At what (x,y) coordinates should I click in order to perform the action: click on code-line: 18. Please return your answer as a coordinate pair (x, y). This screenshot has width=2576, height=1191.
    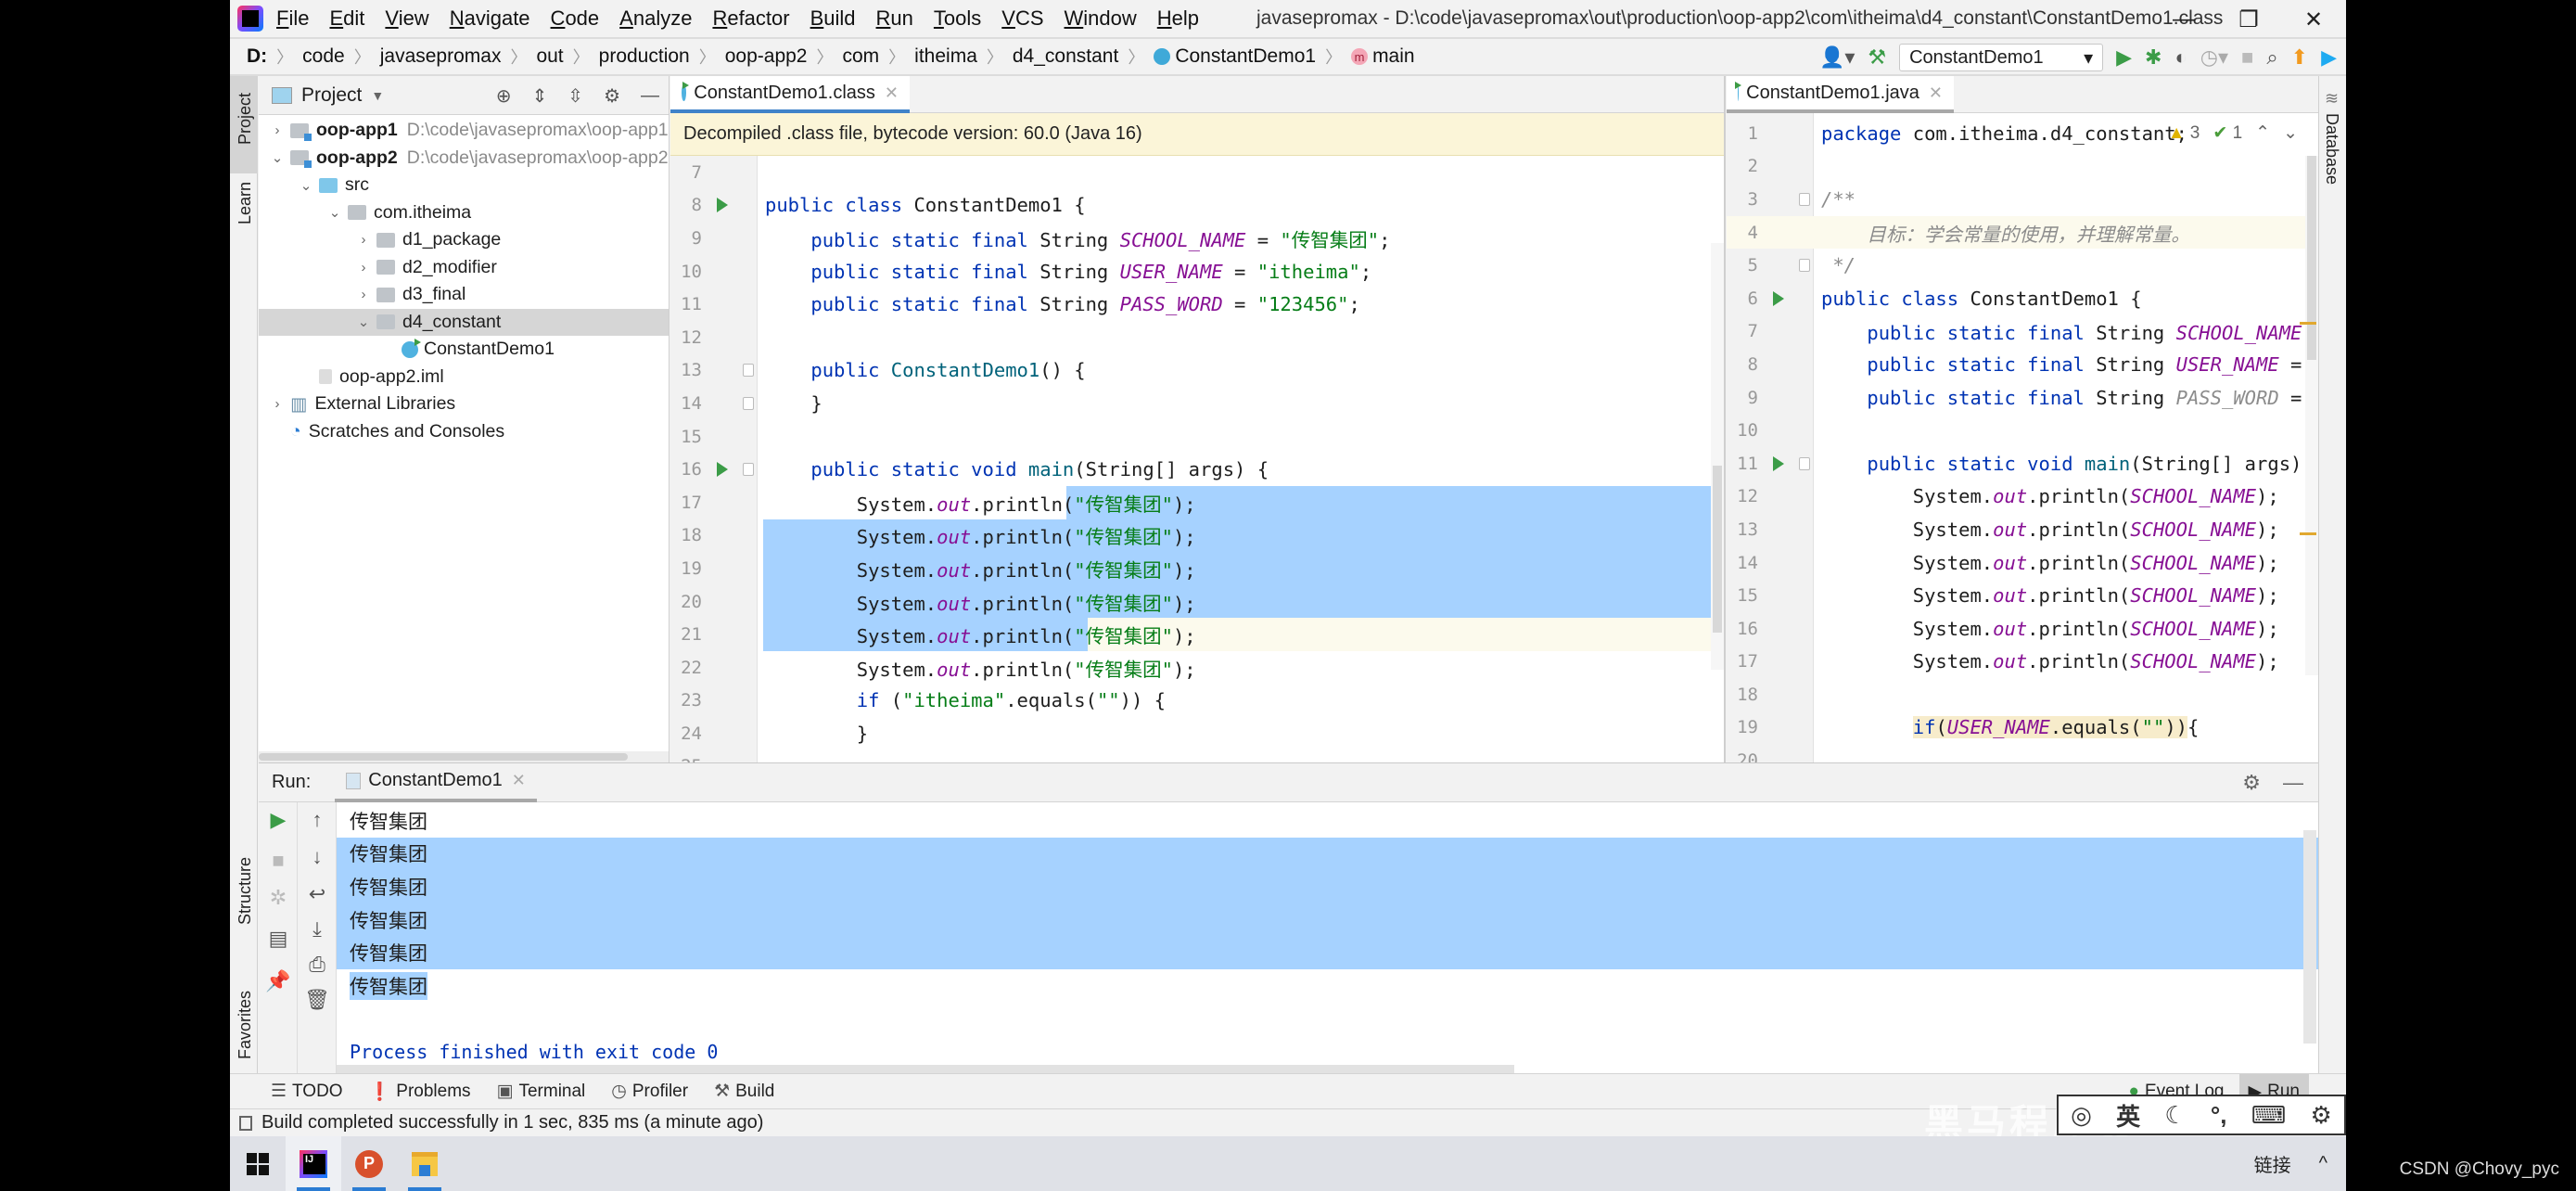
    Looking at the image, I should click on (2022, 694).